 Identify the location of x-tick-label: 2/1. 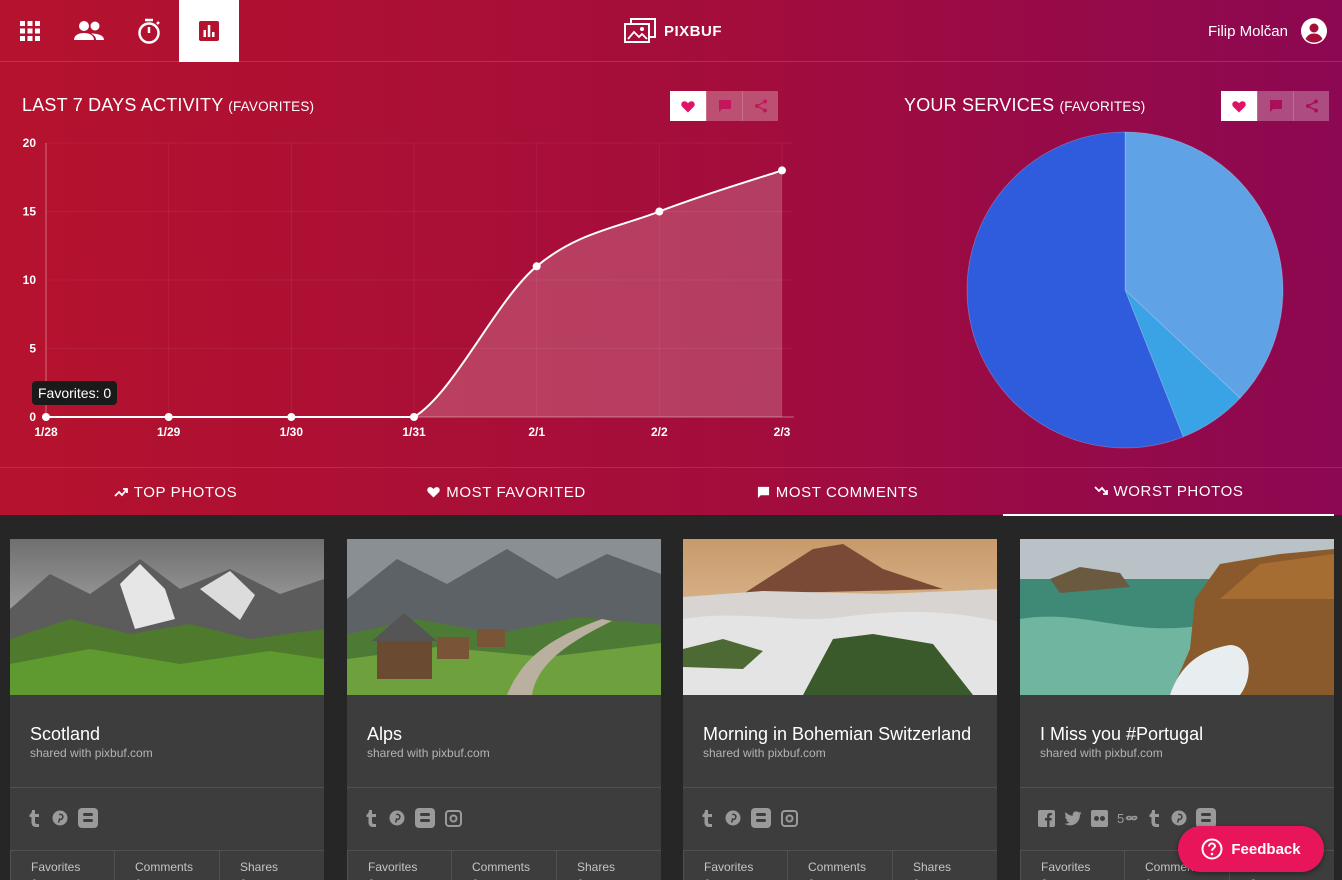
(536, 432).